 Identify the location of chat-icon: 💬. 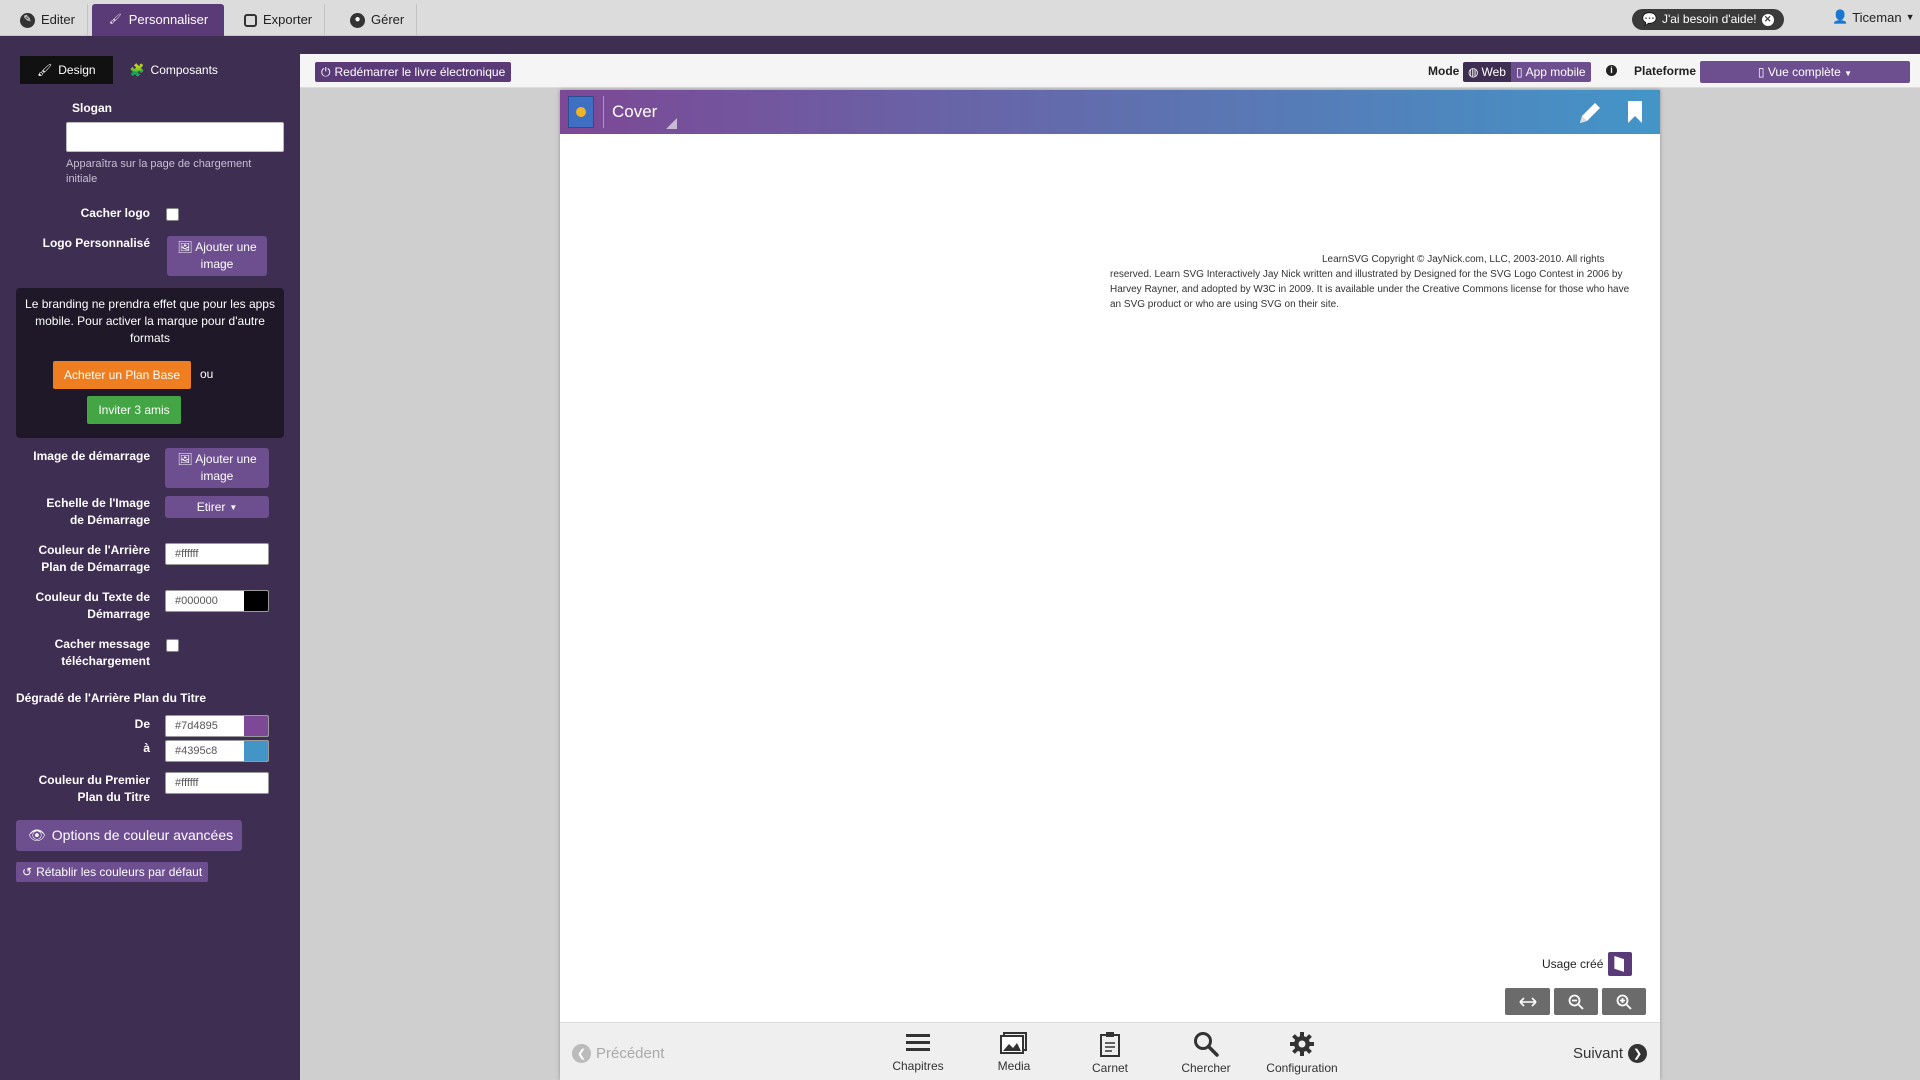
(1649, 19).